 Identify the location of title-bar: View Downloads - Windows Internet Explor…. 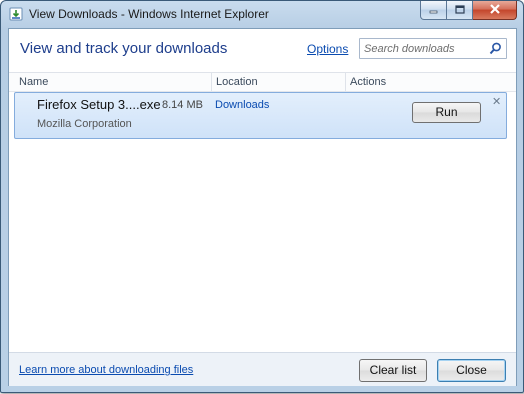
(262, 14).